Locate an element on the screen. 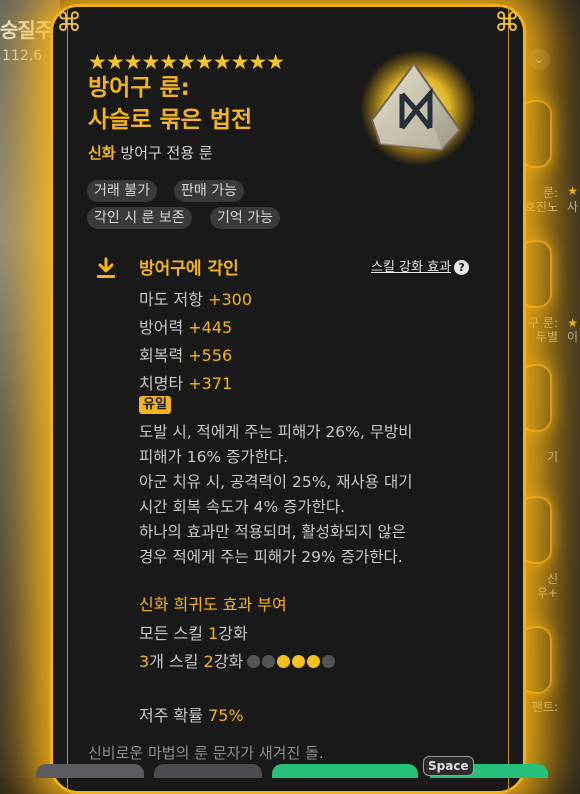 This screenshot has width=580, height=794. unique-effect-line: 경우 적에게 주는 피해가 29% 증가한다. is located at coordinates (271, 557).